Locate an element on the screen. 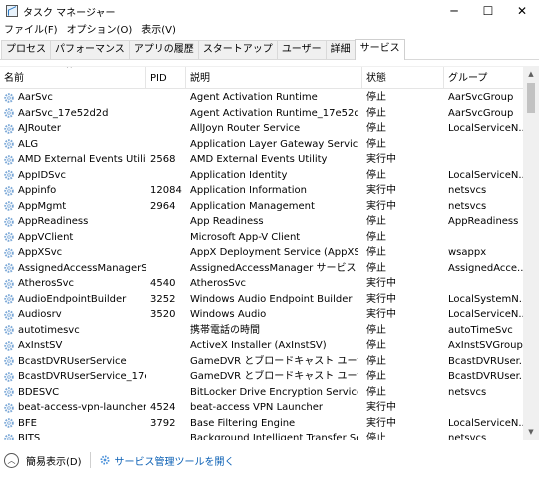 This screenshot has width=539, height=480. service-name: Appinfo is located at coordinates (37, 190).